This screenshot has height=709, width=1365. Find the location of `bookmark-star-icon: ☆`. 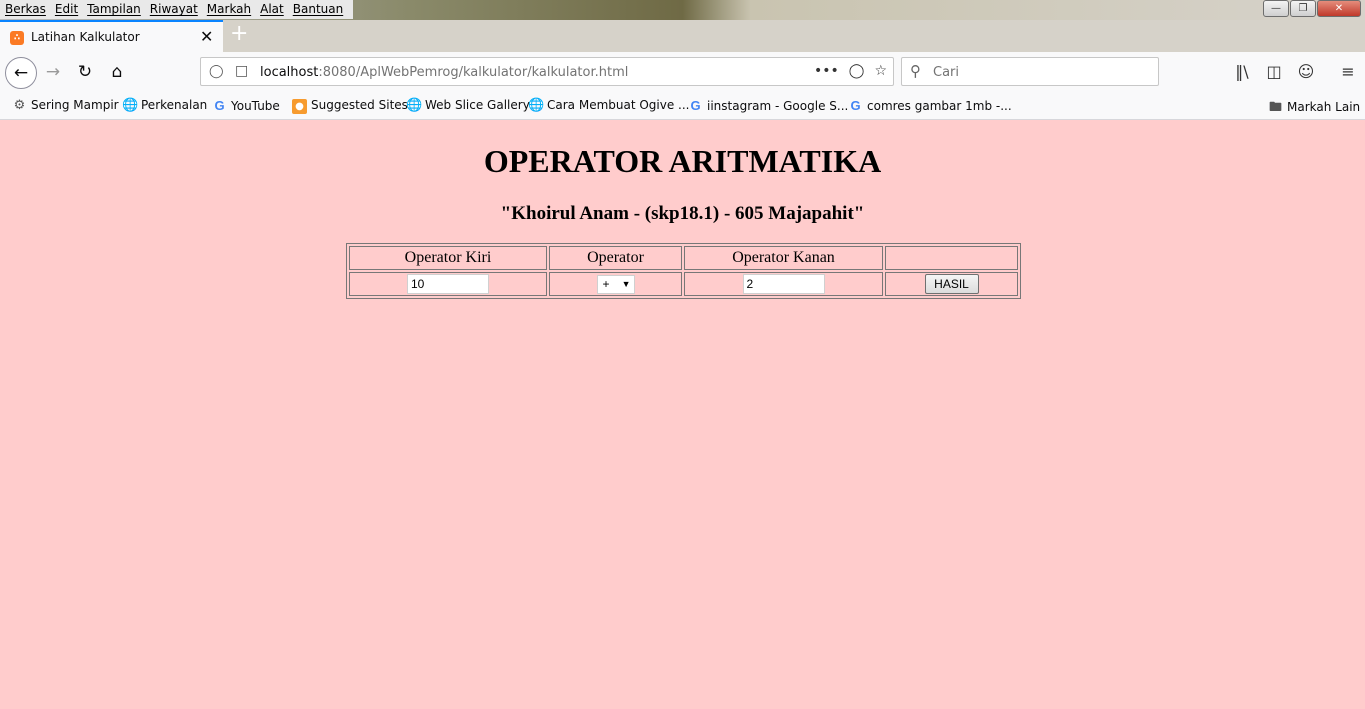

bookmark-star-icon: ☆ is located at coordinates (880, 71).